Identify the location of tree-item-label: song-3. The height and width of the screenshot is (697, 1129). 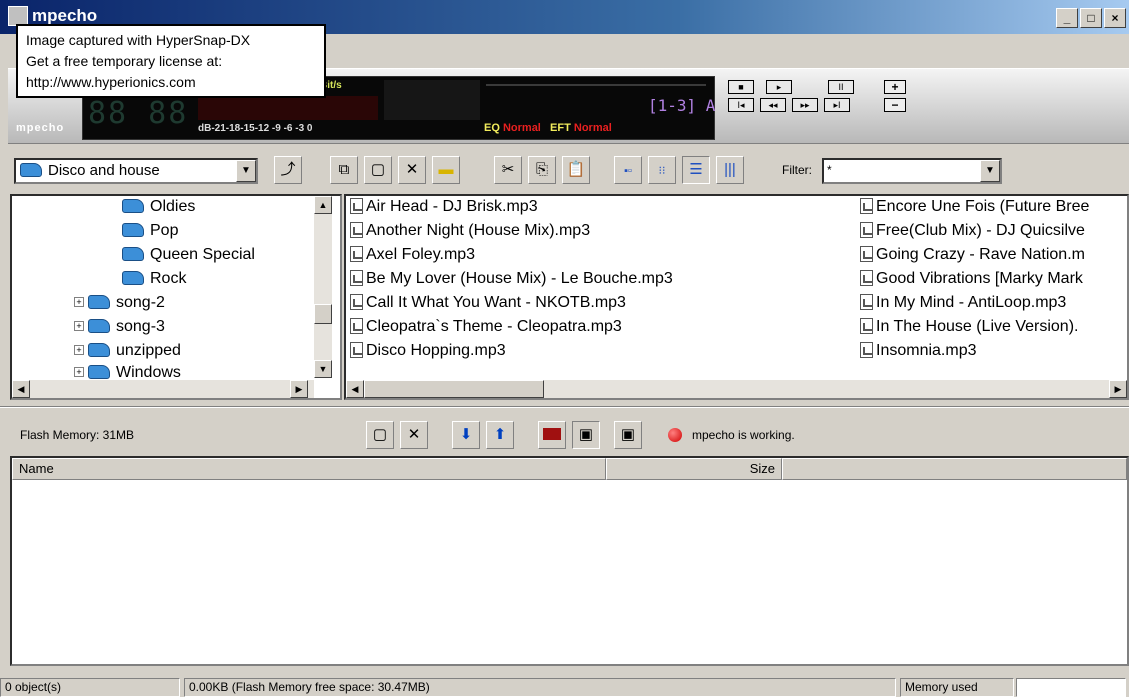
(140, 326).